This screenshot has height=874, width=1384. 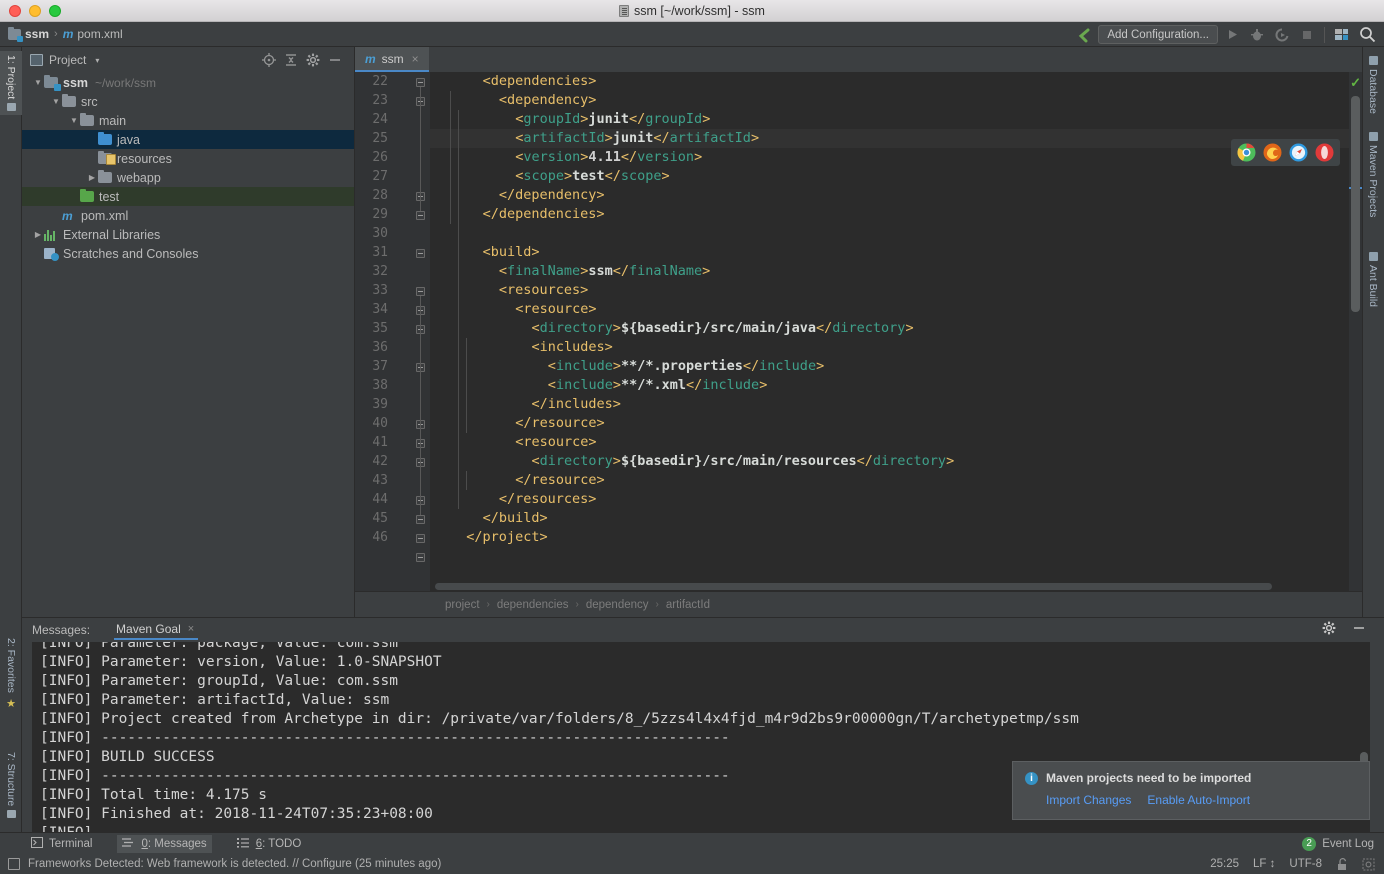 What do you see at coordinates (896, 518) in the screenshot?
I see `code-line: </build>` at bounding box center [896, 518].